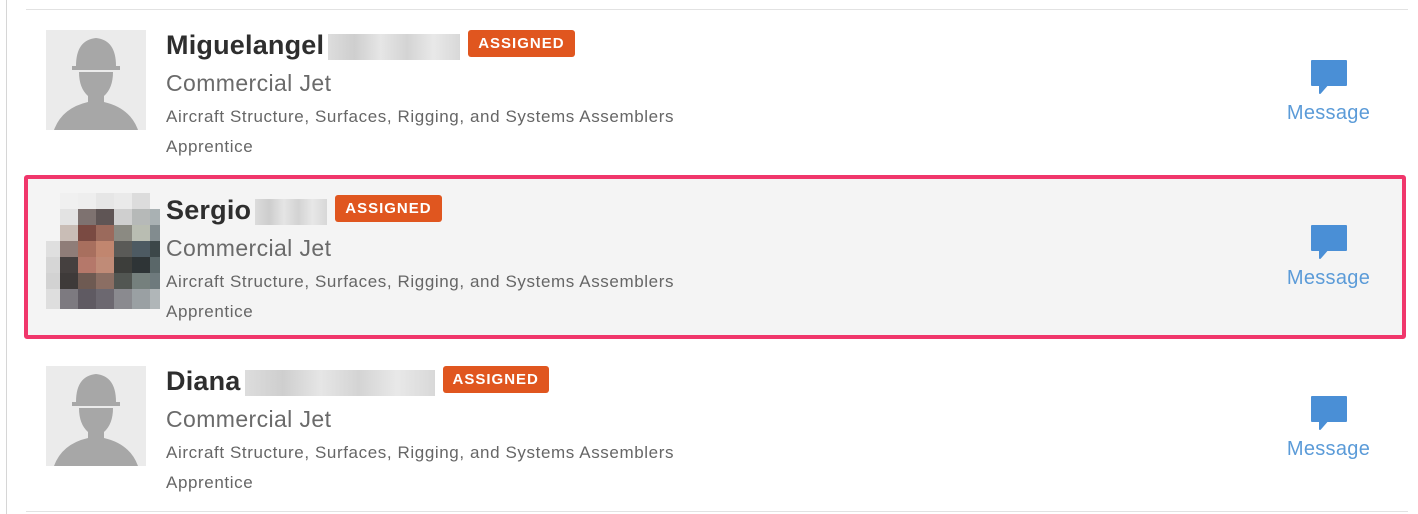 Image resolution: width=1418 pixels, height=514 pixels. I want to click on divider, so click(717, 511).